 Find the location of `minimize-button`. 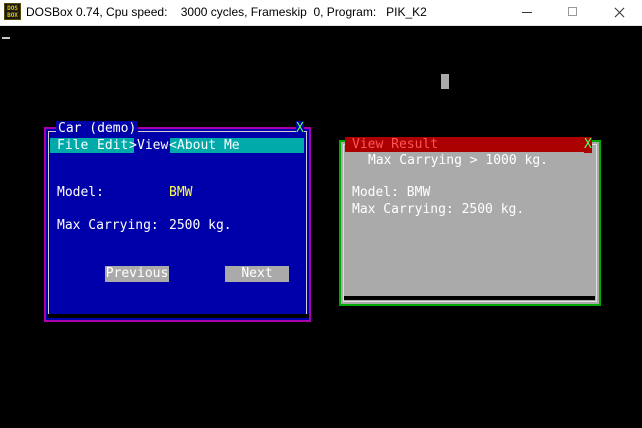

minimize-button is located at coordinates (527, 12).